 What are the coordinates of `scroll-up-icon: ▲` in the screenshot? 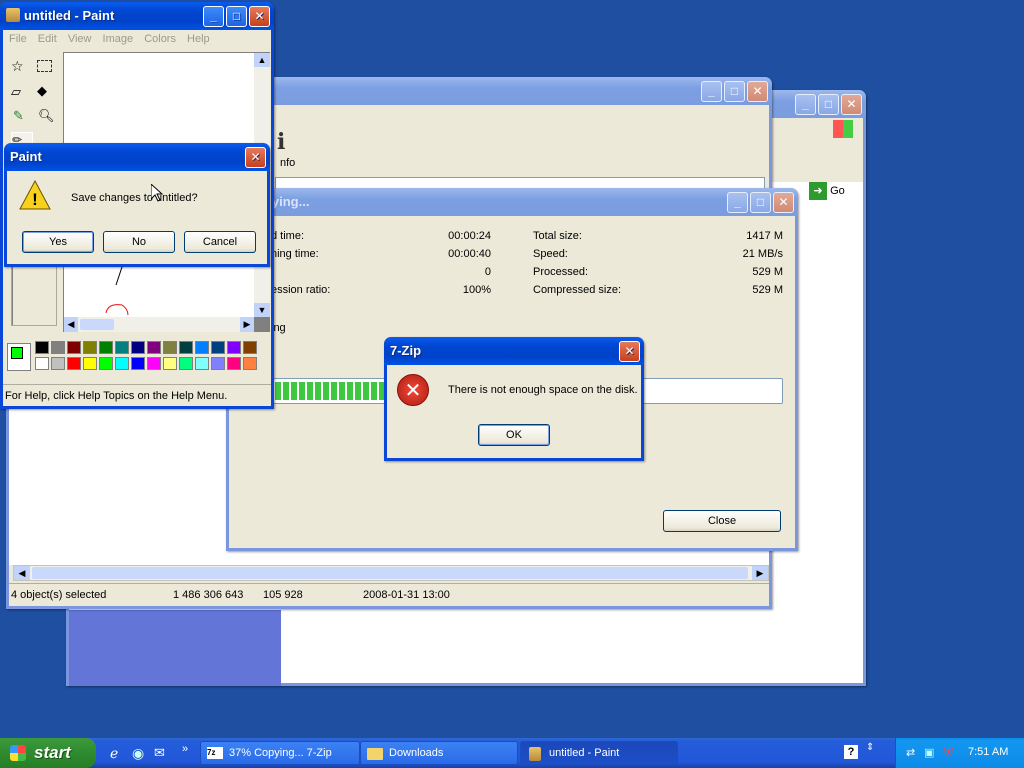 It's located at (262, 60).